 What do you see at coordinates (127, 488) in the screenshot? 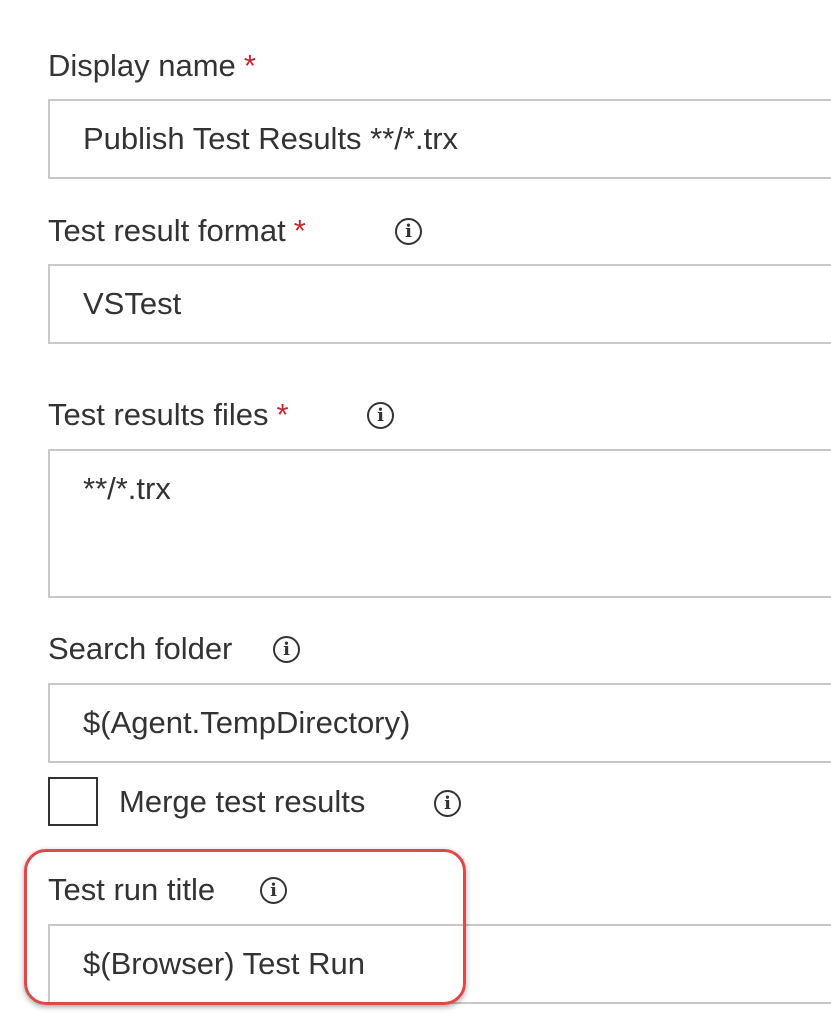
I see `test-results-files-value: **/*.trx` at bounding box center [127, 488].